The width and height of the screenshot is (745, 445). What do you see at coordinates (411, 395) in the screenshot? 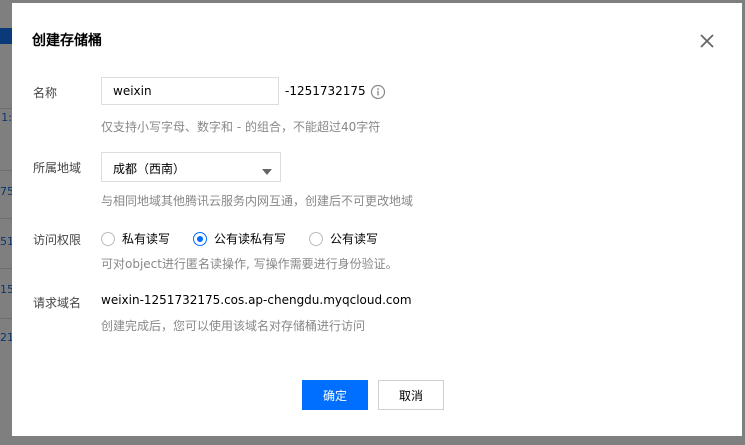
I see `cancel-button: 取消` at bounding box center [411, 395].